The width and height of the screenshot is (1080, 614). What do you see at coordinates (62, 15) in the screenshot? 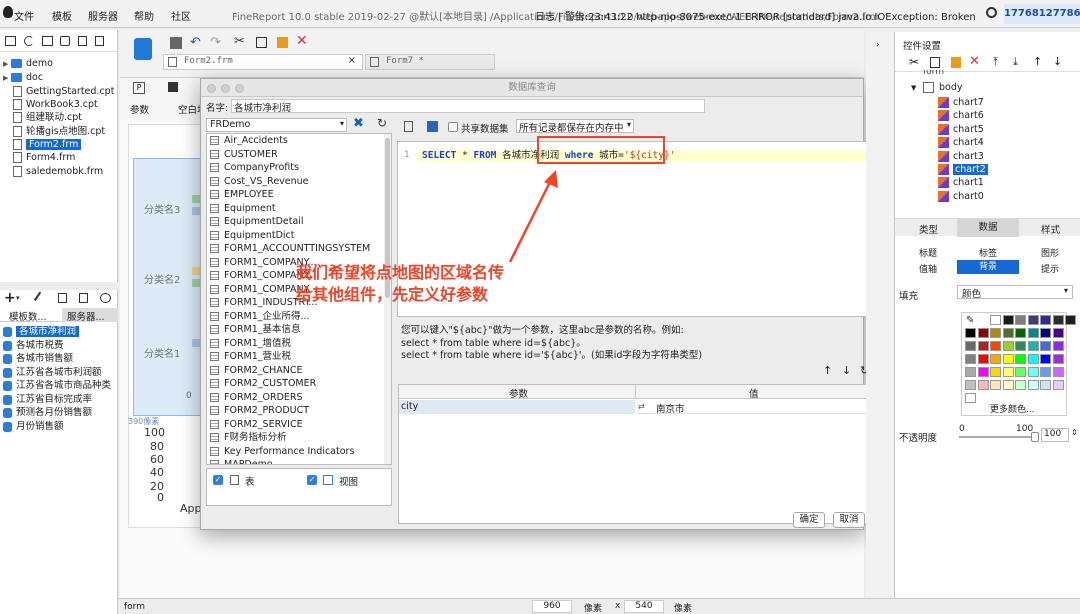
I see `menu-template: 模板` at bounding box center [62, 15].